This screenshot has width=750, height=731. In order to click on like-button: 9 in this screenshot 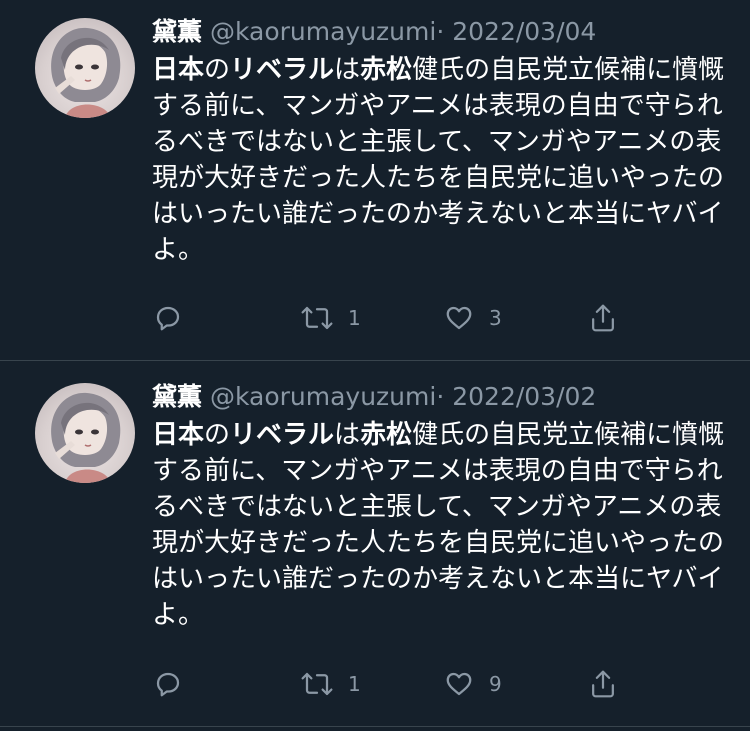, I will do `click(472, 684)`.